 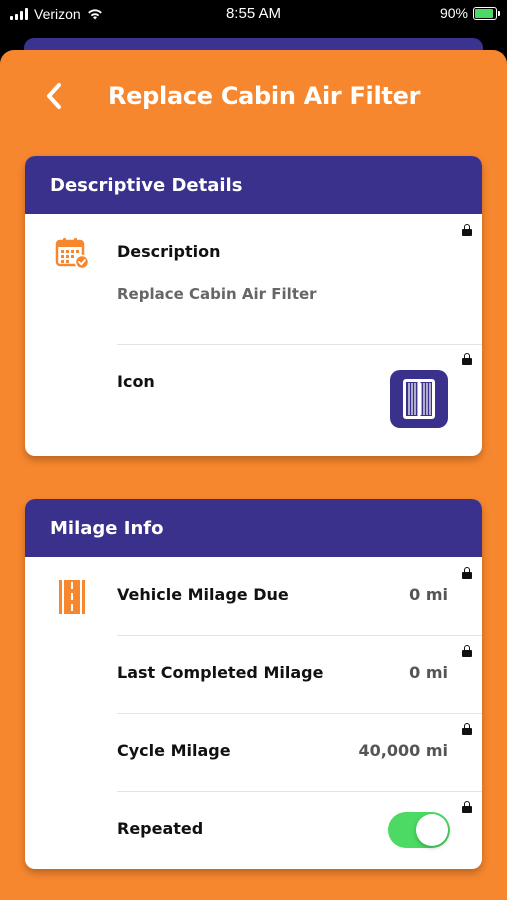 I want to click on chevron-left-icon, so click(x=54, y=96).